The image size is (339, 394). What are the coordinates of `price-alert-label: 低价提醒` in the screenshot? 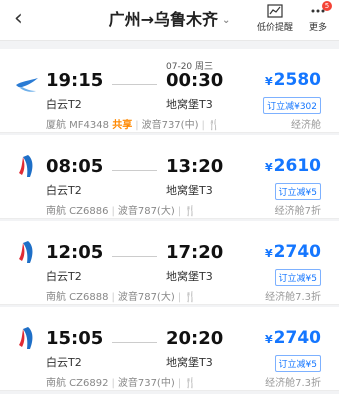 It's located at (274, 28).